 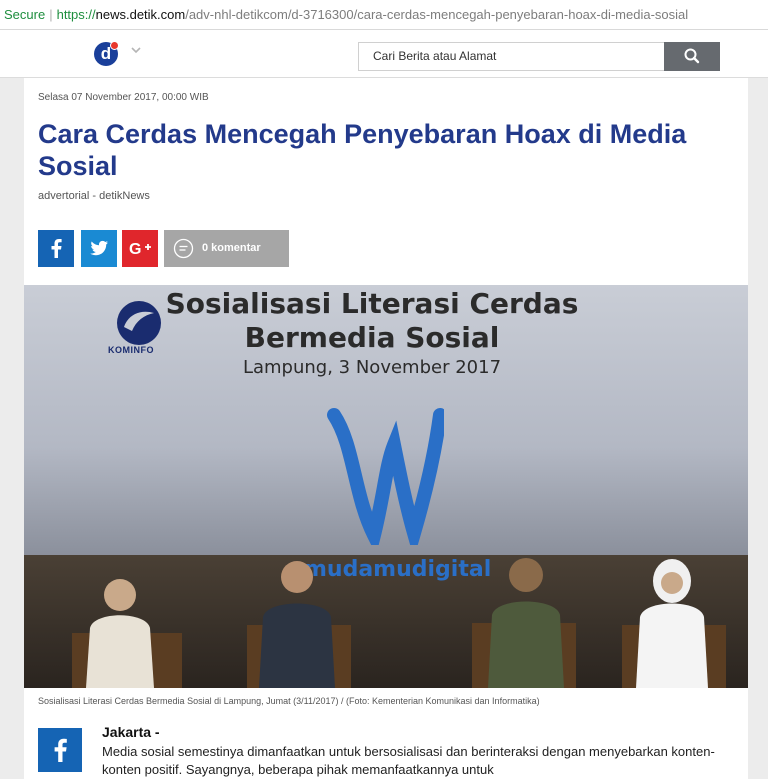 I want to click on comment-count: 0 komentar, so click(x=231, y=248).